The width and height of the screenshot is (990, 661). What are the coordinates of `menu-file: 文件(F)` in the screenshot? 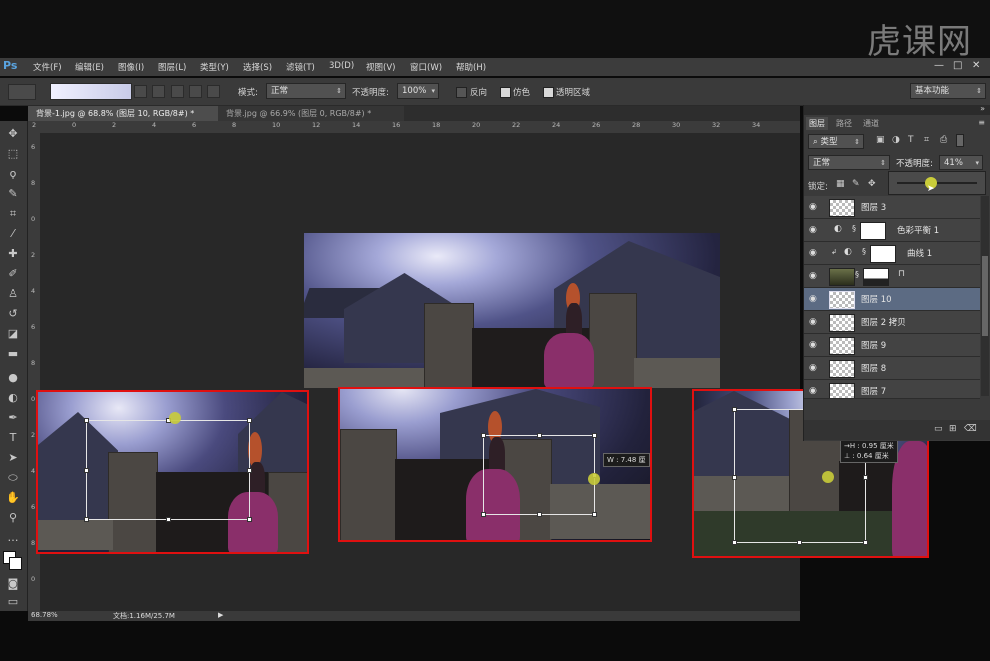 It's located at (47, 67).